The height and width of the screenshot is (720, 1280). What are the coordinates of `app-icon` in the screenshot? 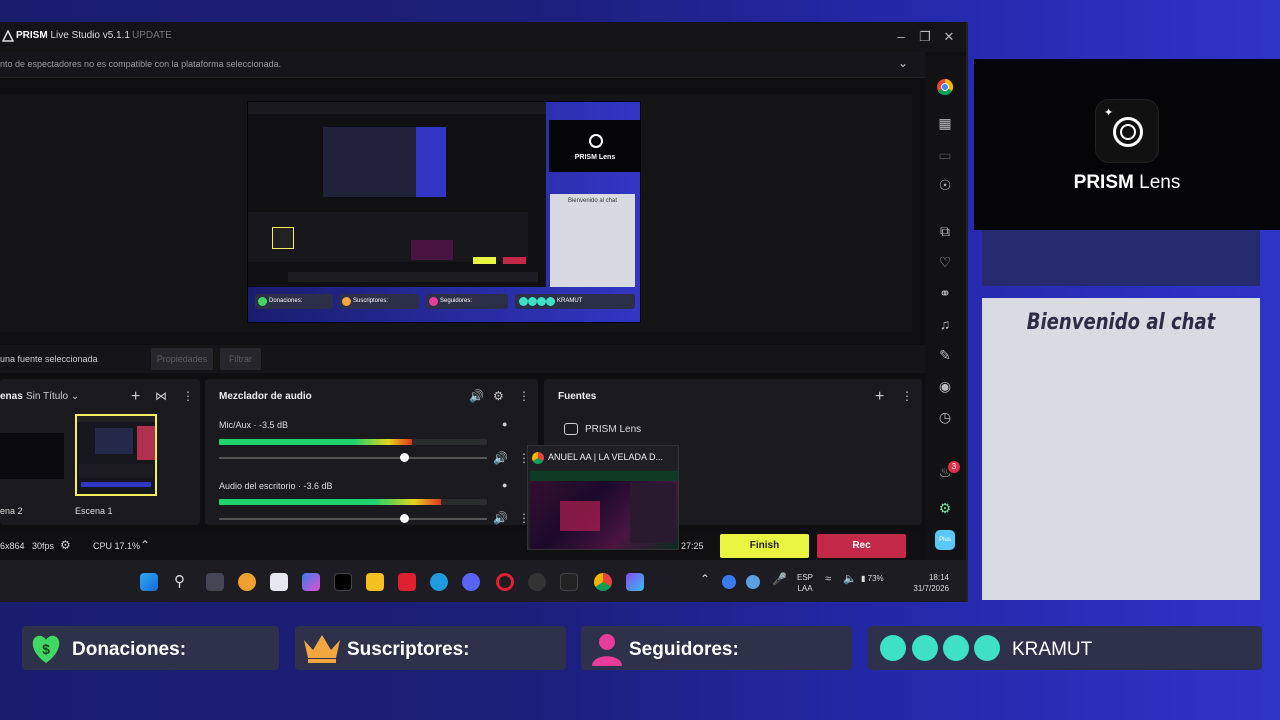 It's located at (635, 582).